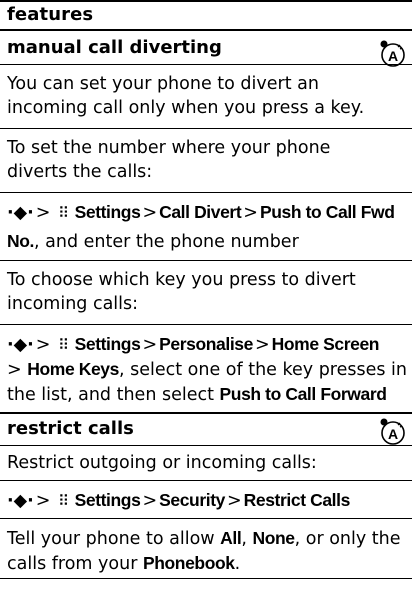  What do you see at coordinates (181, 280) in the screenshot?
I see `text-line: To choose which key you press to divert` at bounding box center [181, 280].